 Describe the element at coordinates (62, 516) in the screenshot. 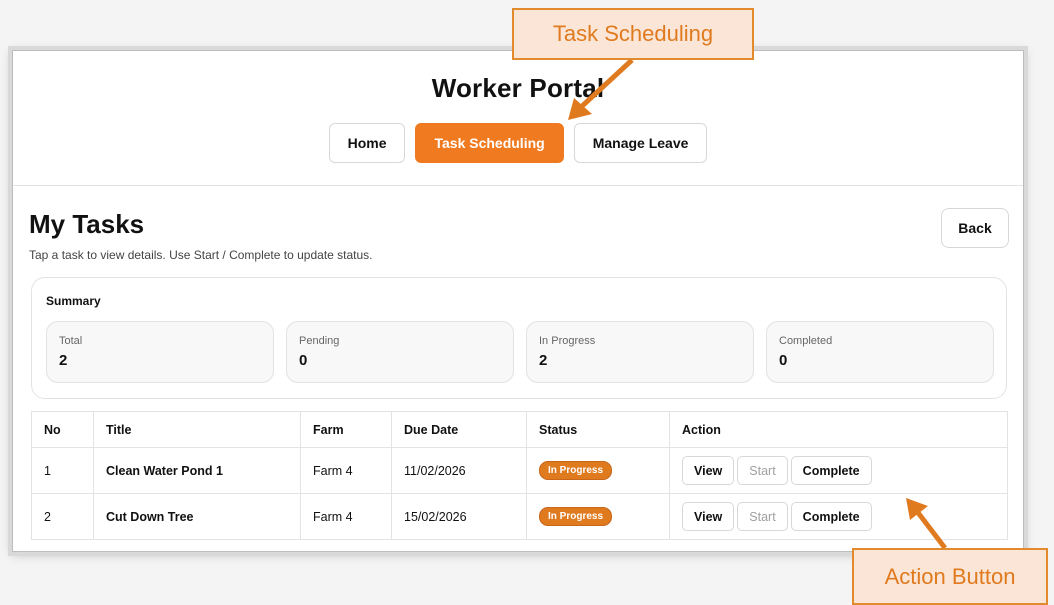

I see `cell-no: 2` at that location.